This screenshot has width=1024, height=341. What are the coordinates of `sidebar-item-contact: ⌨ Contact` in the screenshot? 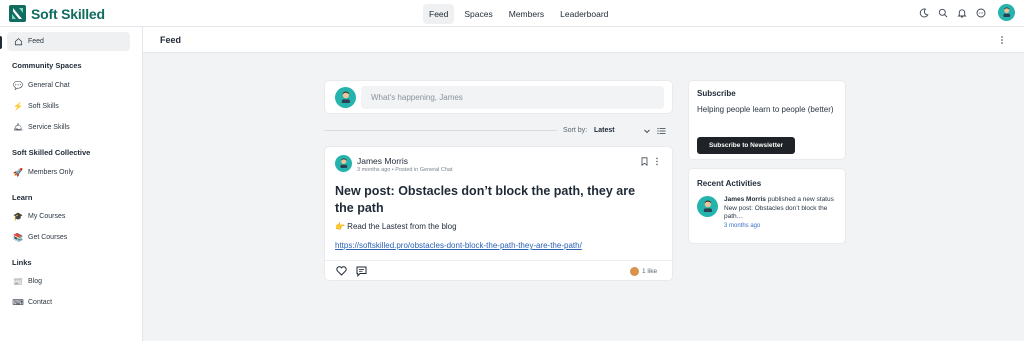 It's located at (68, 302).